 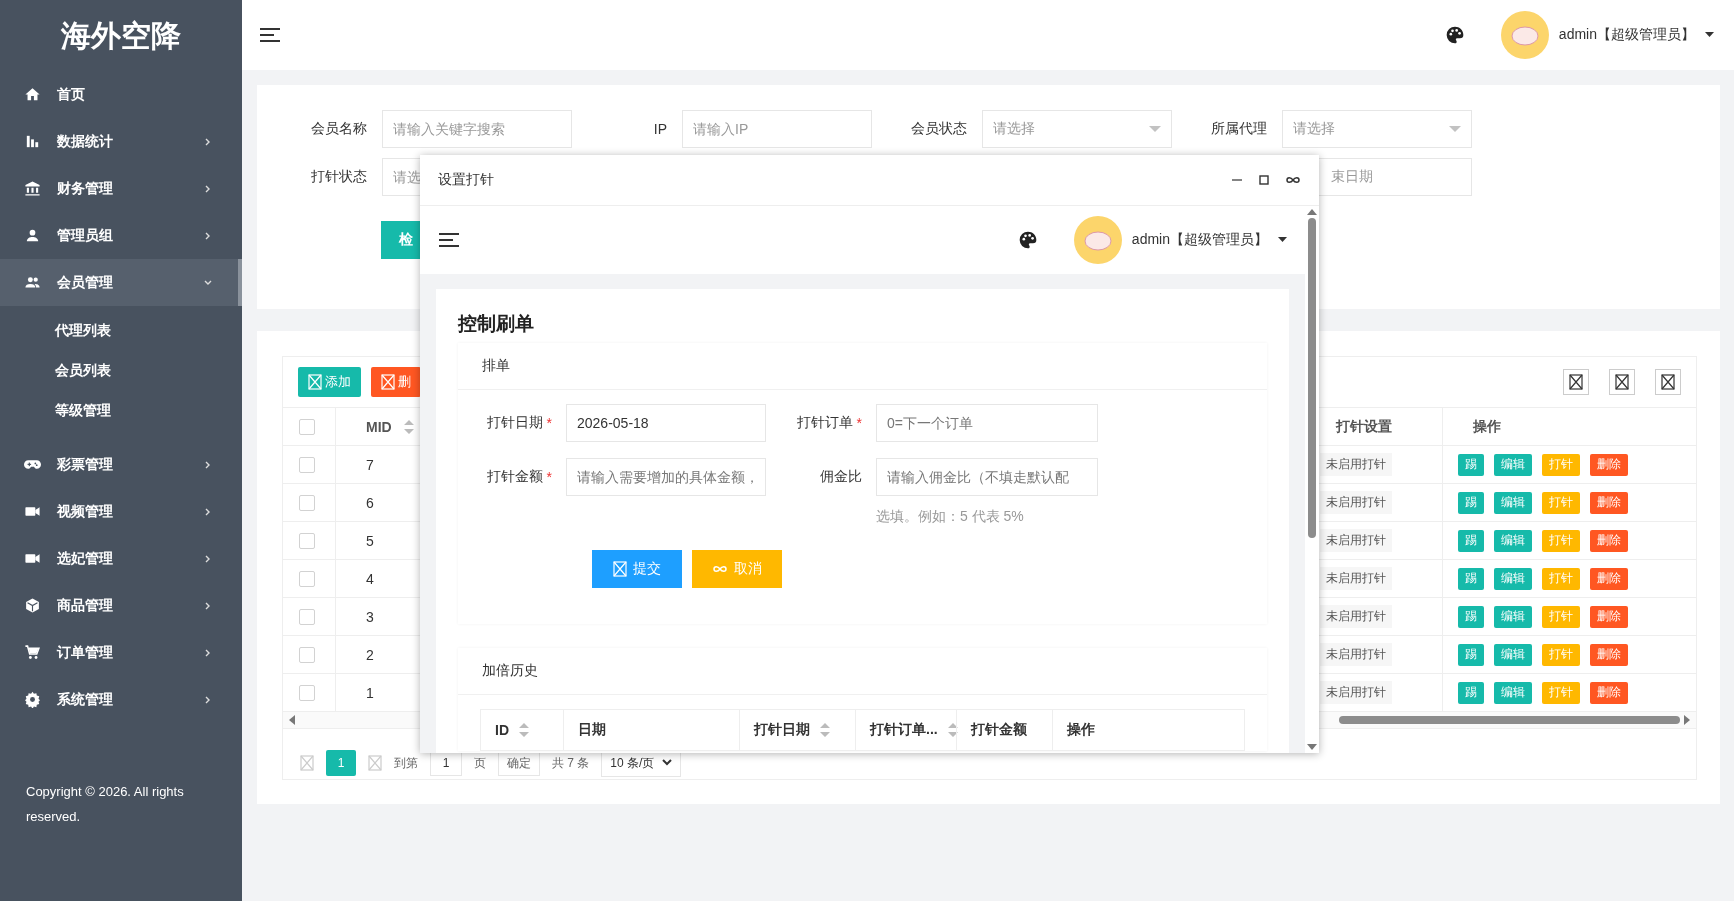 I want to click on sidebar-item: 选妃管理, so click(x=121, y=558).